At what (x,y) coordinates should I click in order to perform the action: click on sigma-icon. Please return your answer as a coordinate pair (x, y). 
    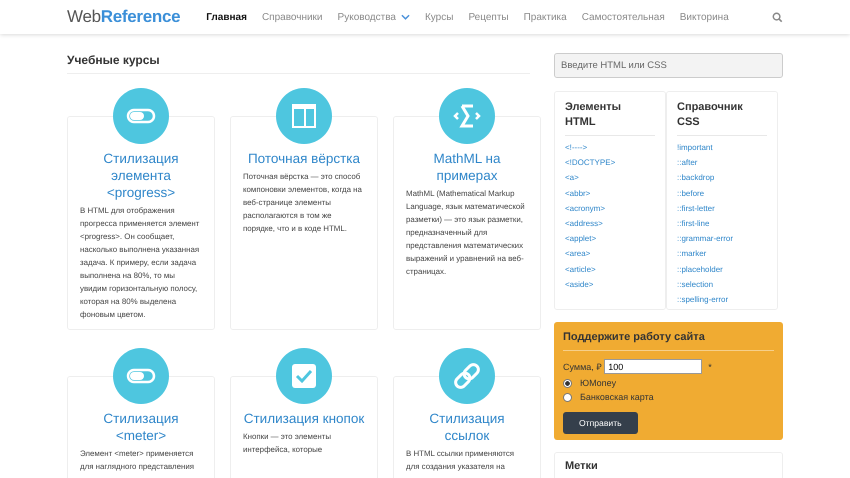
    Looking at the image, I should click on (467, 116).